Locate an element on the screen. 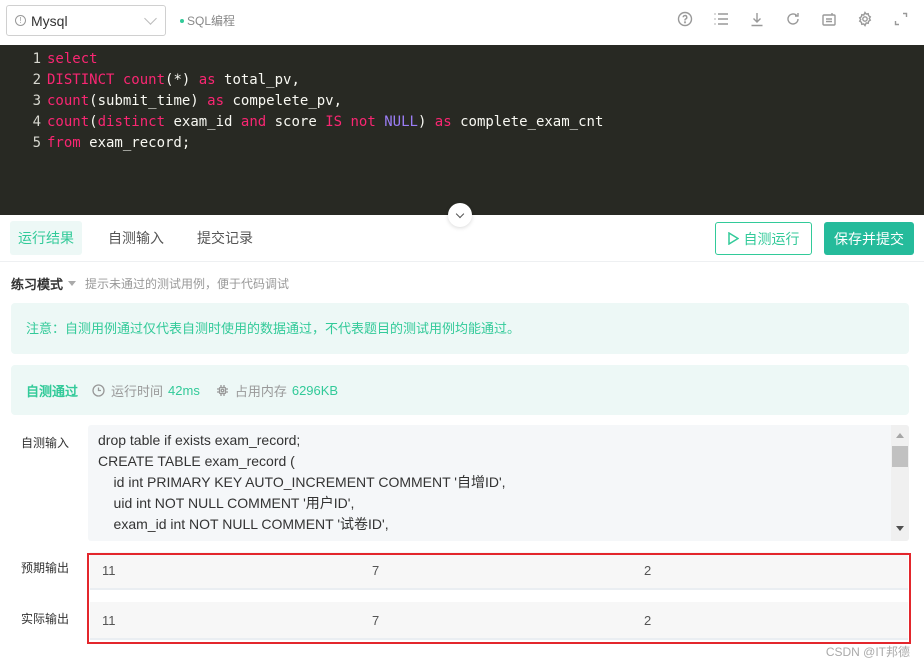 This screenshot has width=924, height=667. expected-output-cell: 11 is located at coordinates (109, 570).